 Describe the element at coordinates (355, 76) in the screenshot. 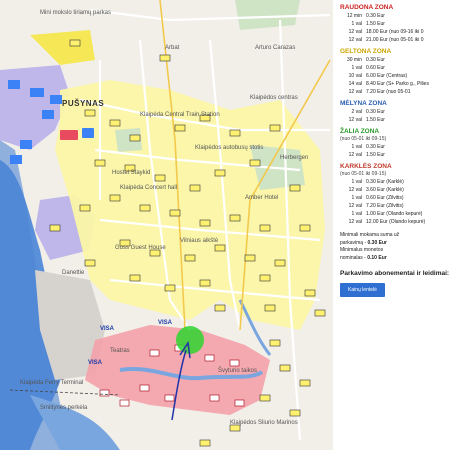

I see `duration: 10 val` at that location.